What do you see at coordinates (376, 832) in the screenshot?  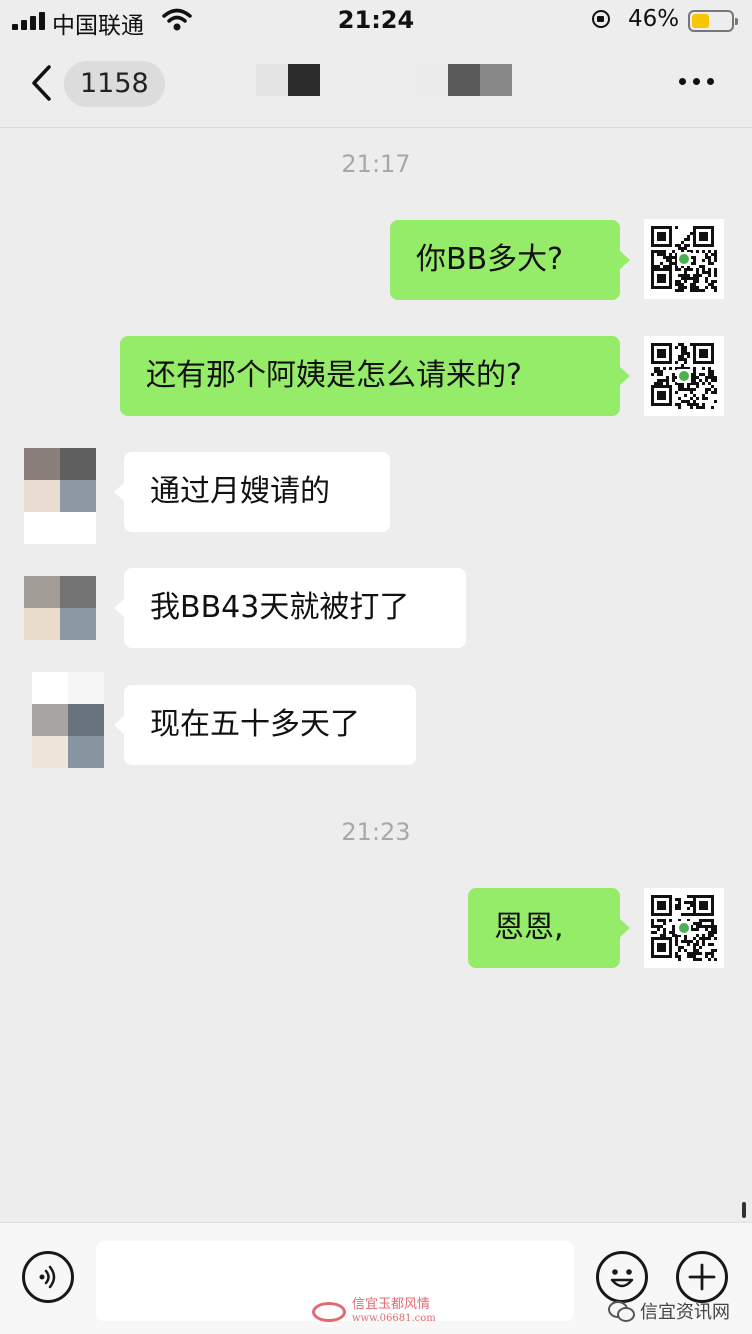 I see `chat-timestamp: 21:23` at bounding box center [376, 832].